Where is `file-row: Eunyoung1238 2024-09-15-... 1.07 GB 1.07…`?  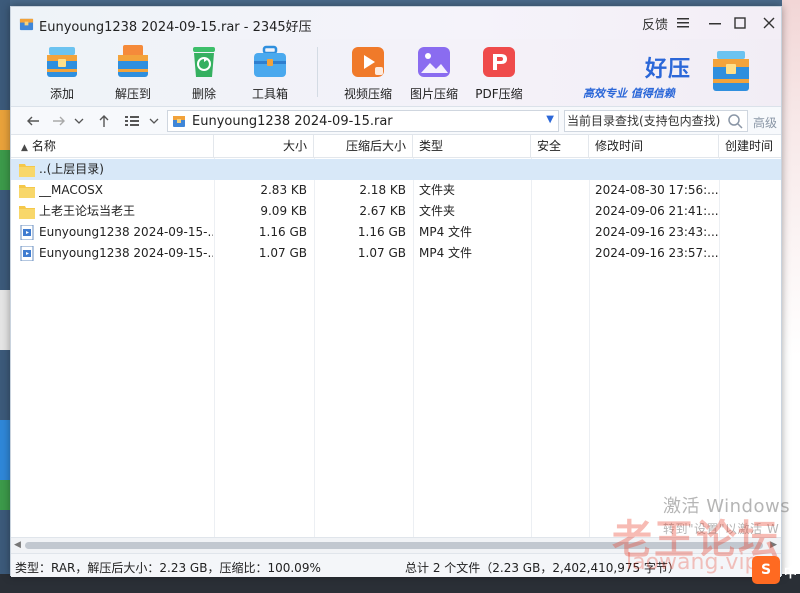
file-row: Eunyoung1238 2024-09-15-... 1.07 GB 1.07… is located at coordinates (396, 253).